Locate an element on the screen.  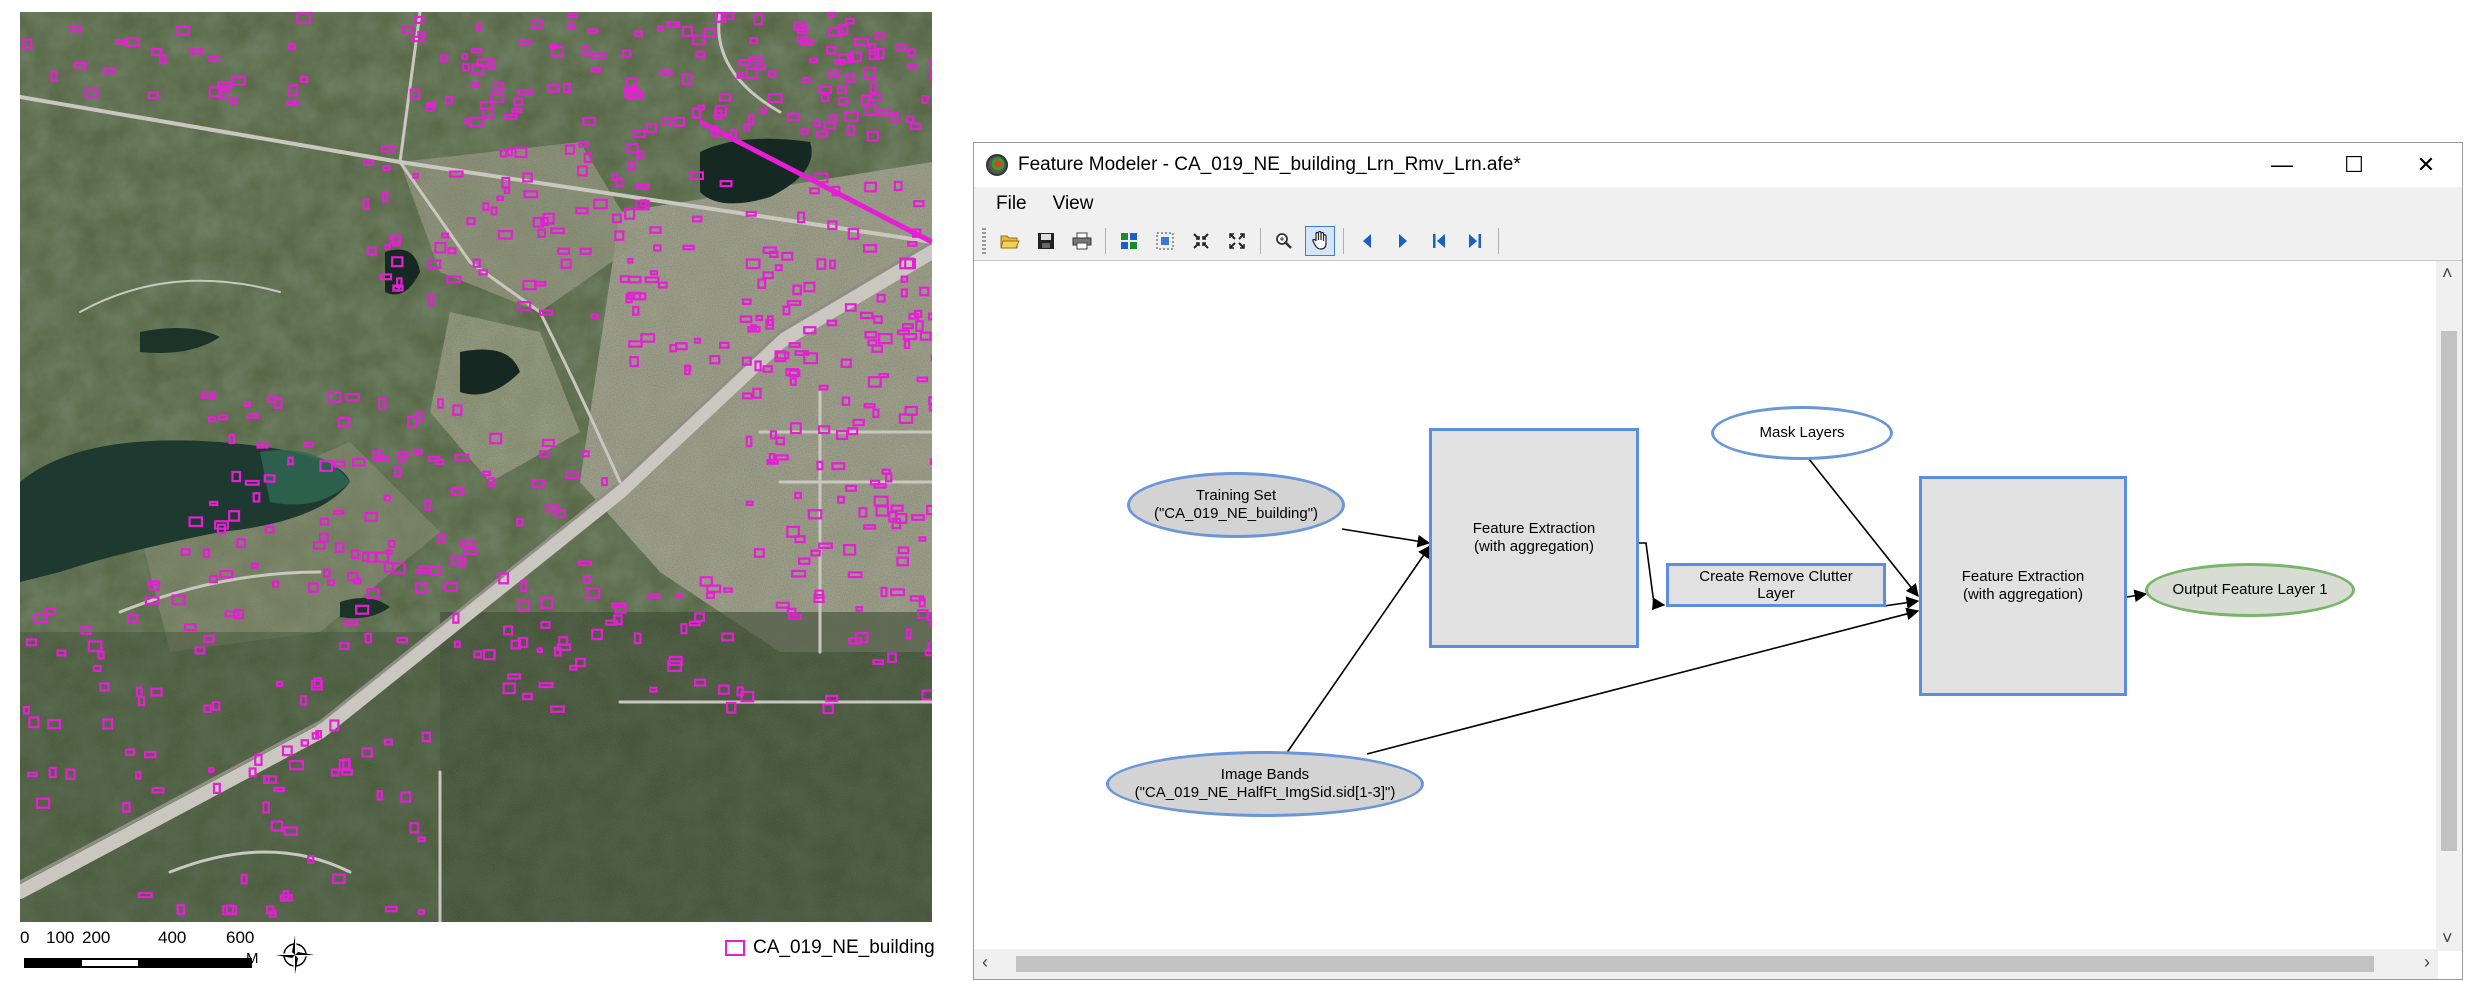
node-training-set: Training Set ("CA_019_NE_building") is located at coordinates (1236, 505).